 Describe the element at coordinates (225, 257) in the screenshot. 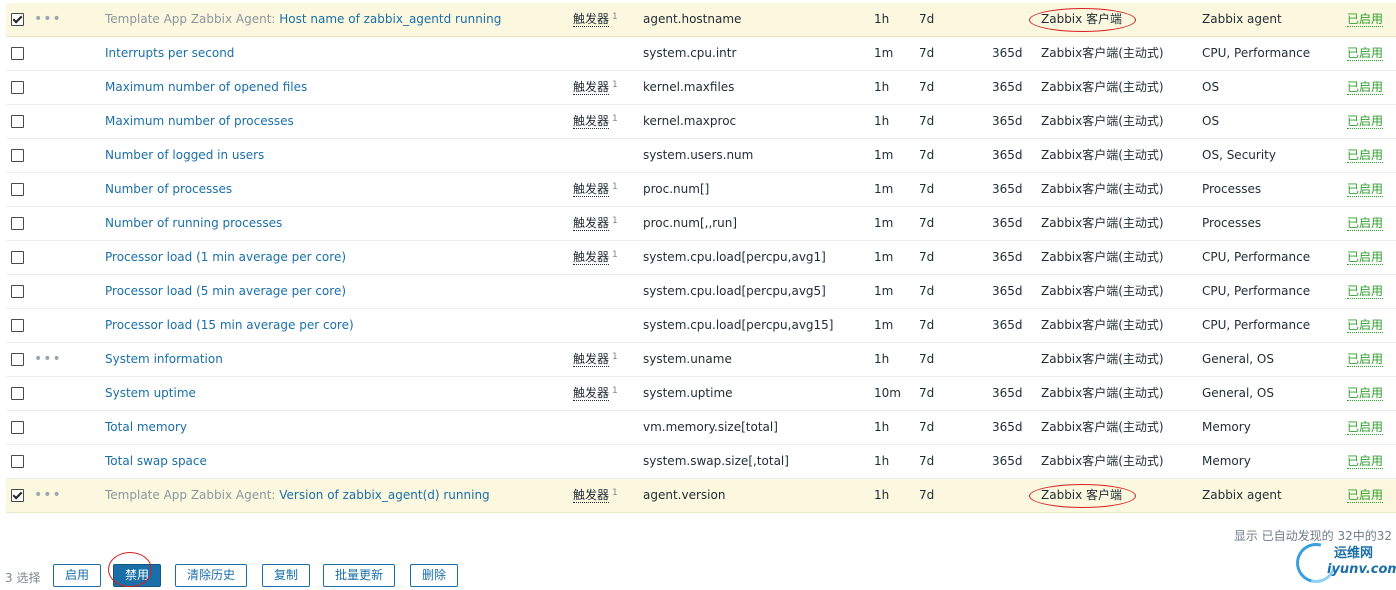

I see `item-name-link: Processor load (1 min average per core)` at that location.